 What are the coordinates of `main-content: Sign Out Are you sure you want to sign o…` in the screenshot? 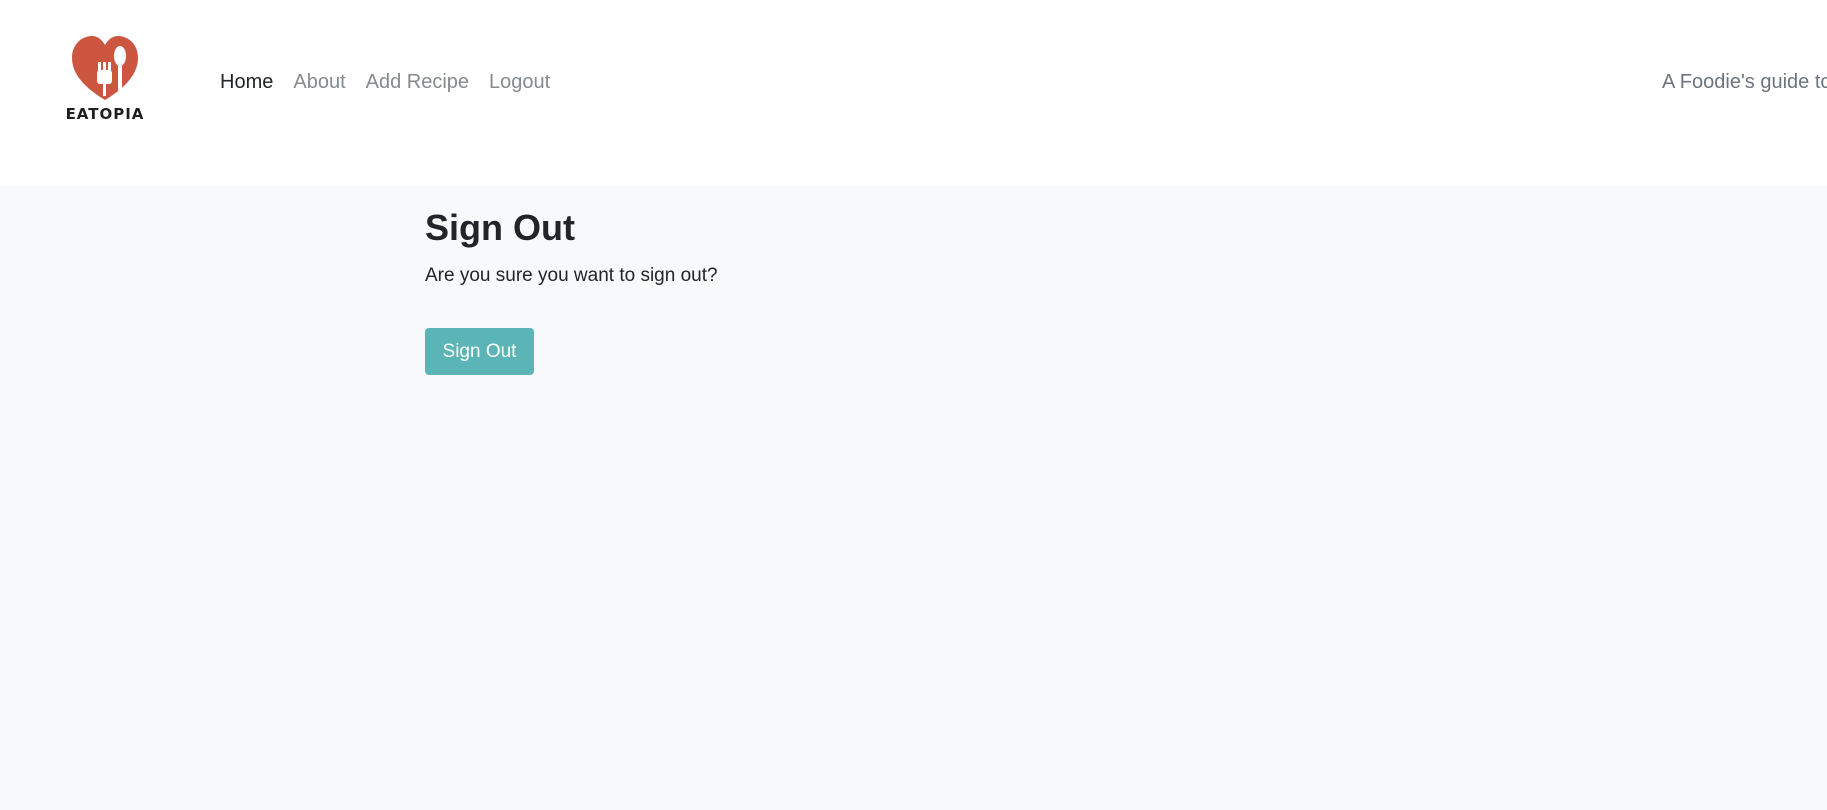 It's located at (571, 290).